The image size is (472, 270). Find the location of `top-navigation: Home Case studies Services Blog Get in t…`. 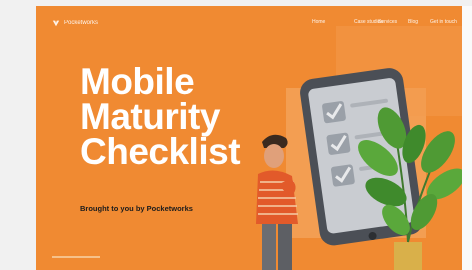

top-navigation: Home Case studies Services Blog Get in t… is located at coordinates (250, 24).